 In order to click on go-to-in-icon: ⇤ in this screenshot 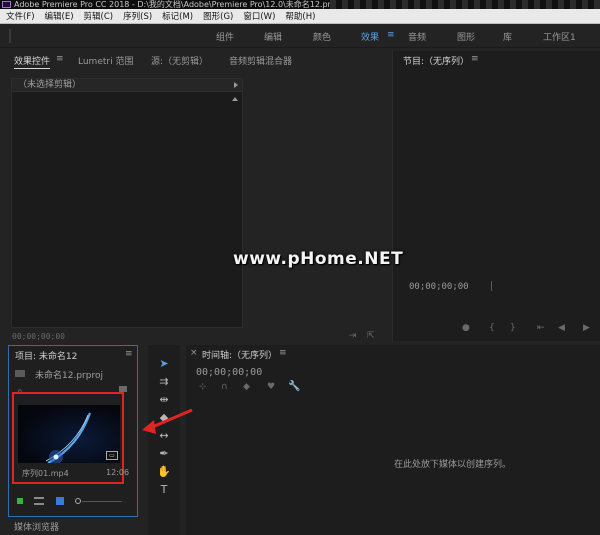, I will do `click(541, 328)`.